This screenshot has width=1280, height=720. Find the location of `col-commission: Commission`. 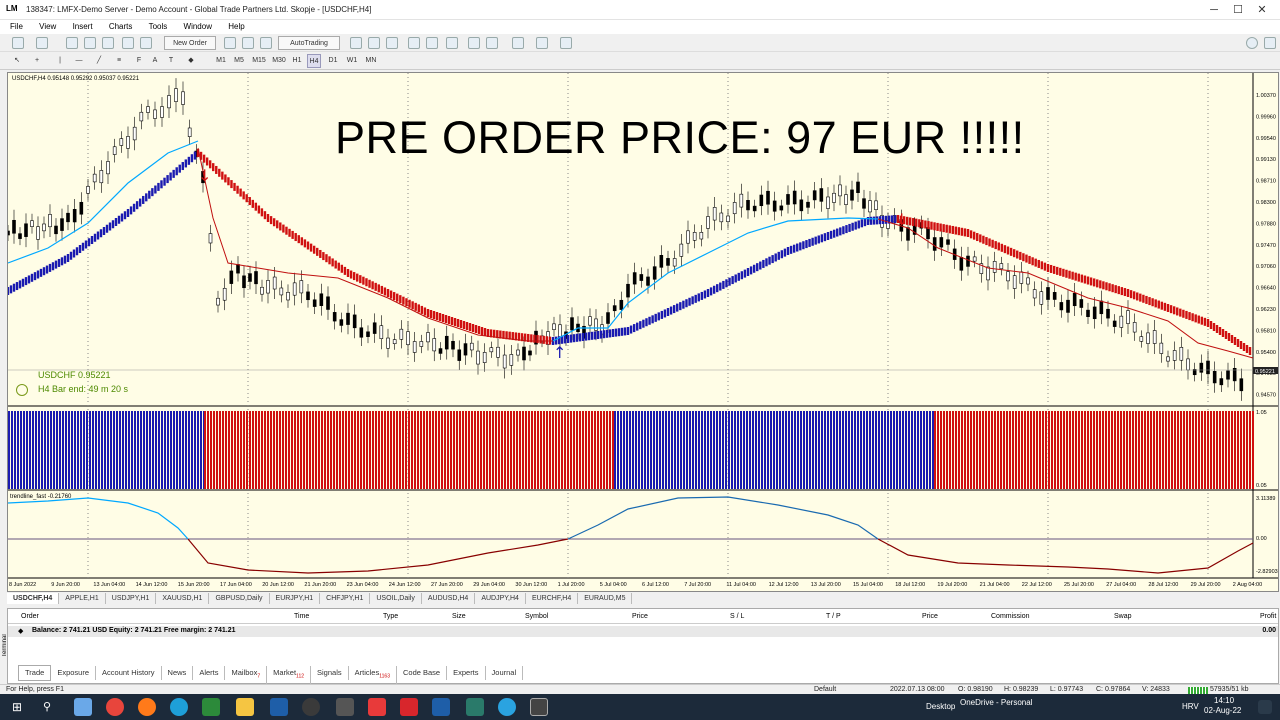

col-commission: Commission is located at coordinates (1010, 616).